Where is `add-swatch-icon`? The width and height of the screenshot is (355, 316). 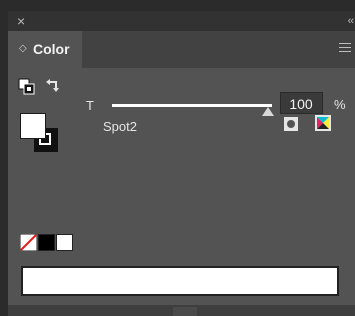
add-swatch-icon is located at coordinates (291, 124).